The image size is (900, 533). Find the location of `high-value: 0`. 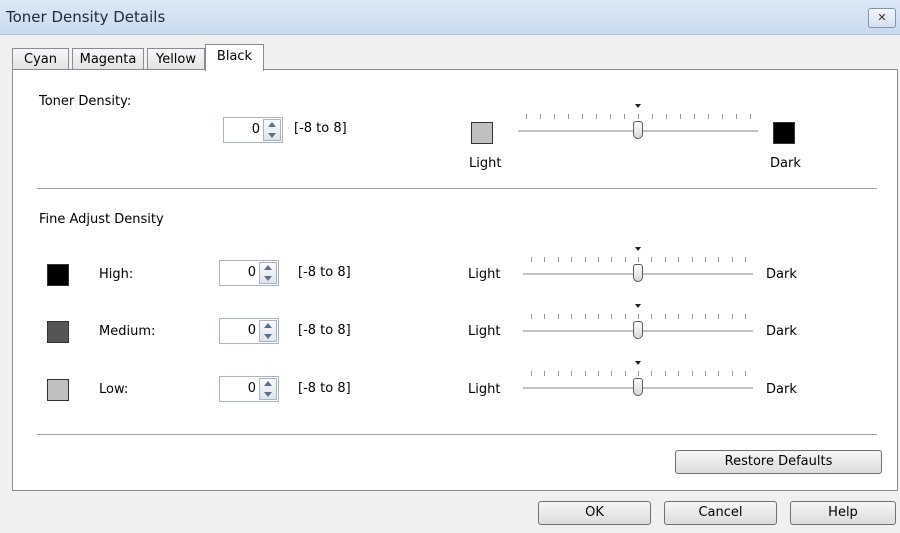

high-value: 0 is located at coordinates (251, 272).